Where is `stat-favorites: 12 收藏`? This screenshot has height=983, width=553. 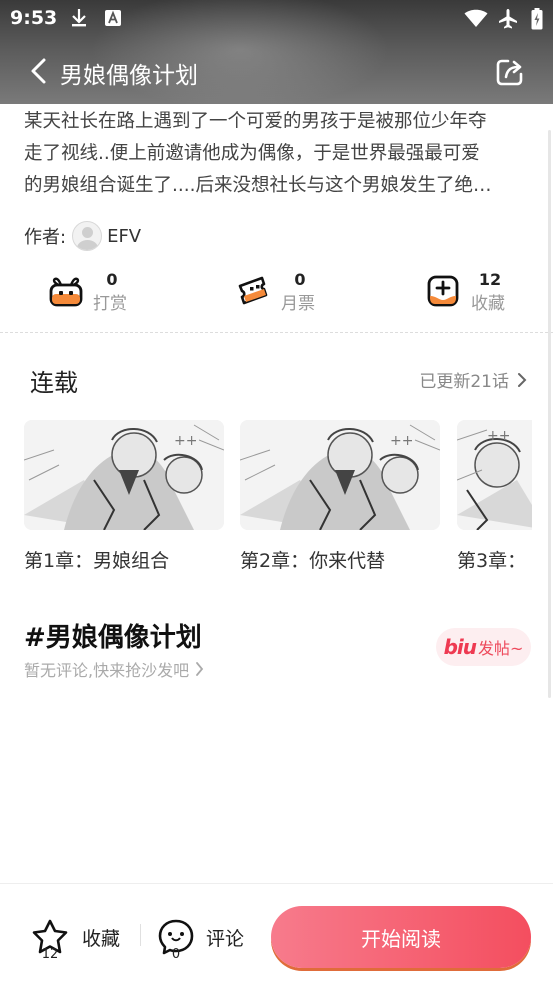 stat-favorites: 12 收藏 is located at coordinates (472, 293).